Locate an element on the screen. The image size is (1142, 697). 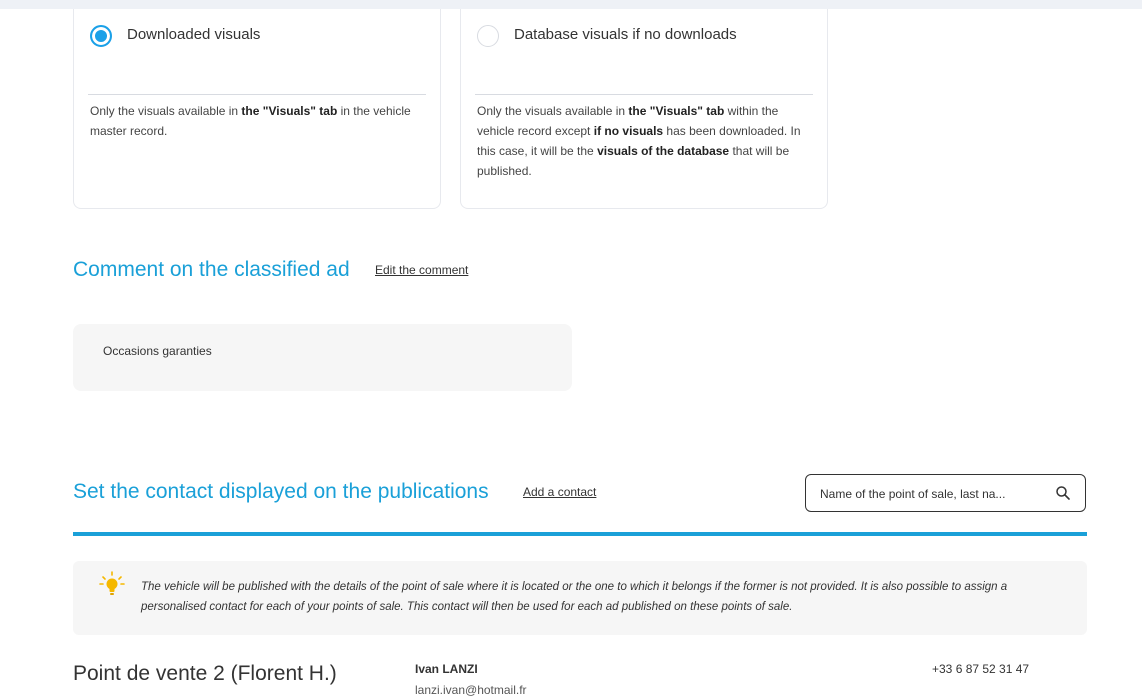
contact-phone: +33 6 87 52 31 47 is located at coordinates (981, 669).